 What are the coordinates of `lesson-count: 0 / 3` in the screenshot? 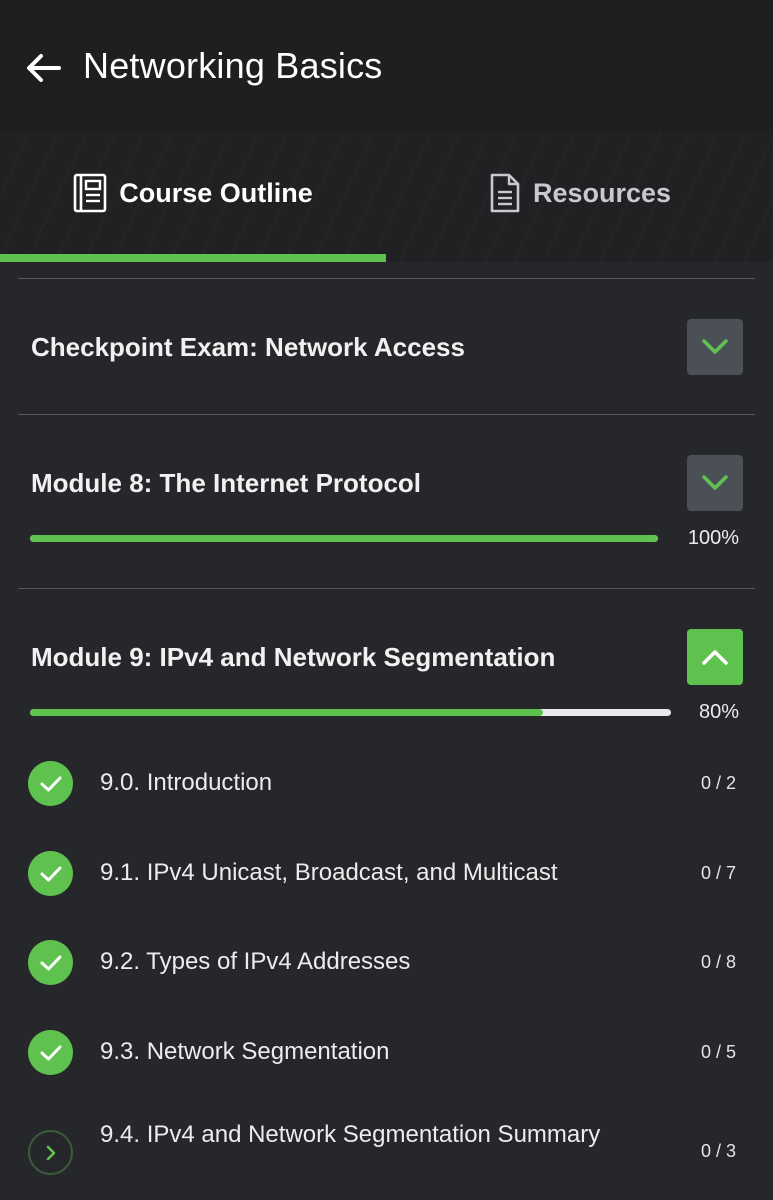 It's located at (718, 1151).